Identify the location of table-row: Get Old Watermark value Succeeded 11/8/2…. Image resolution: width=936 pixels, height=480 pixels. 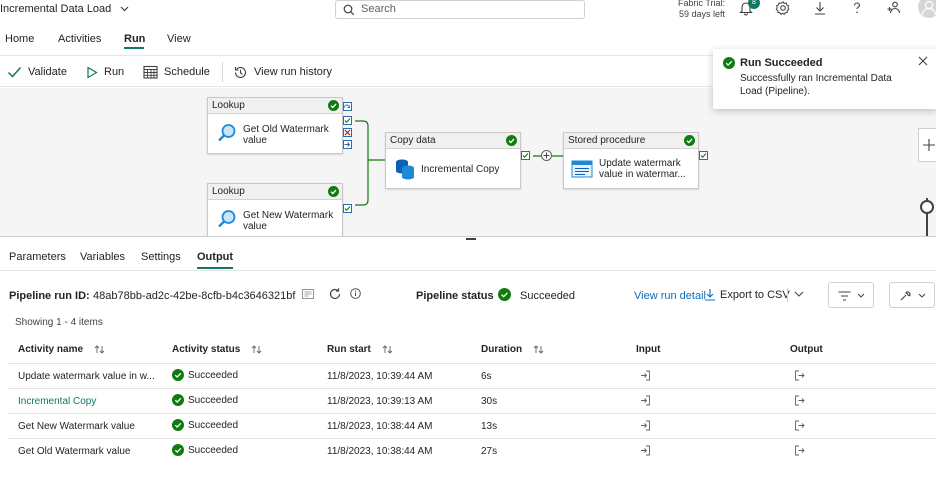
(472, 450).